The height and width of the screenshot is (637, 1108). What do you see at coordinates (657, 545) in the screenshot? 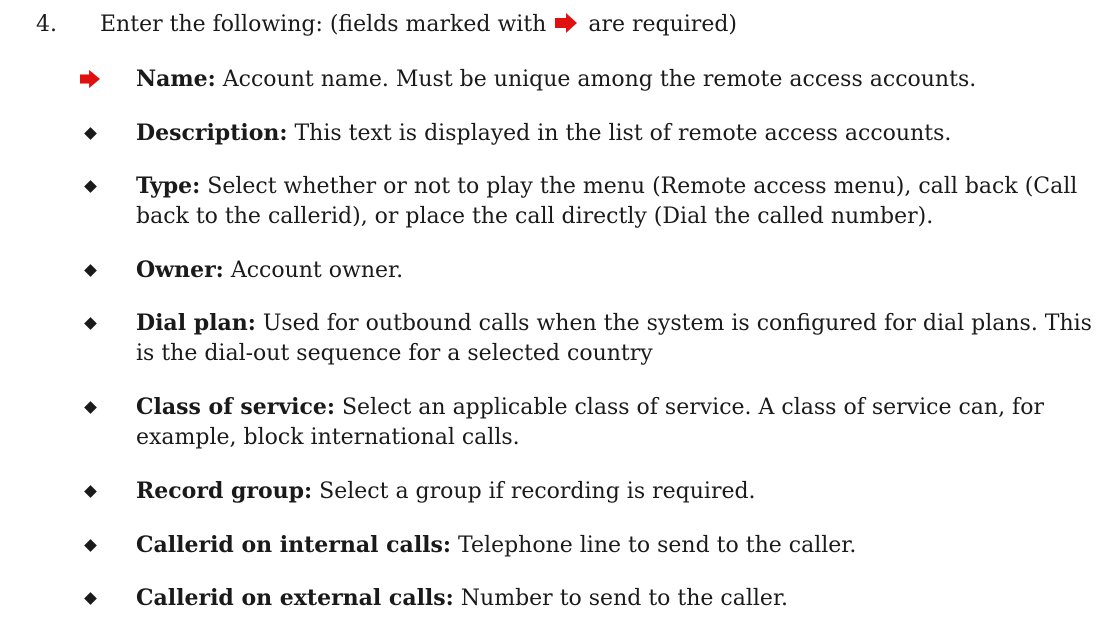
I see `field-text: Telephone line to send to the caller.` at bounding box center [657, 545].